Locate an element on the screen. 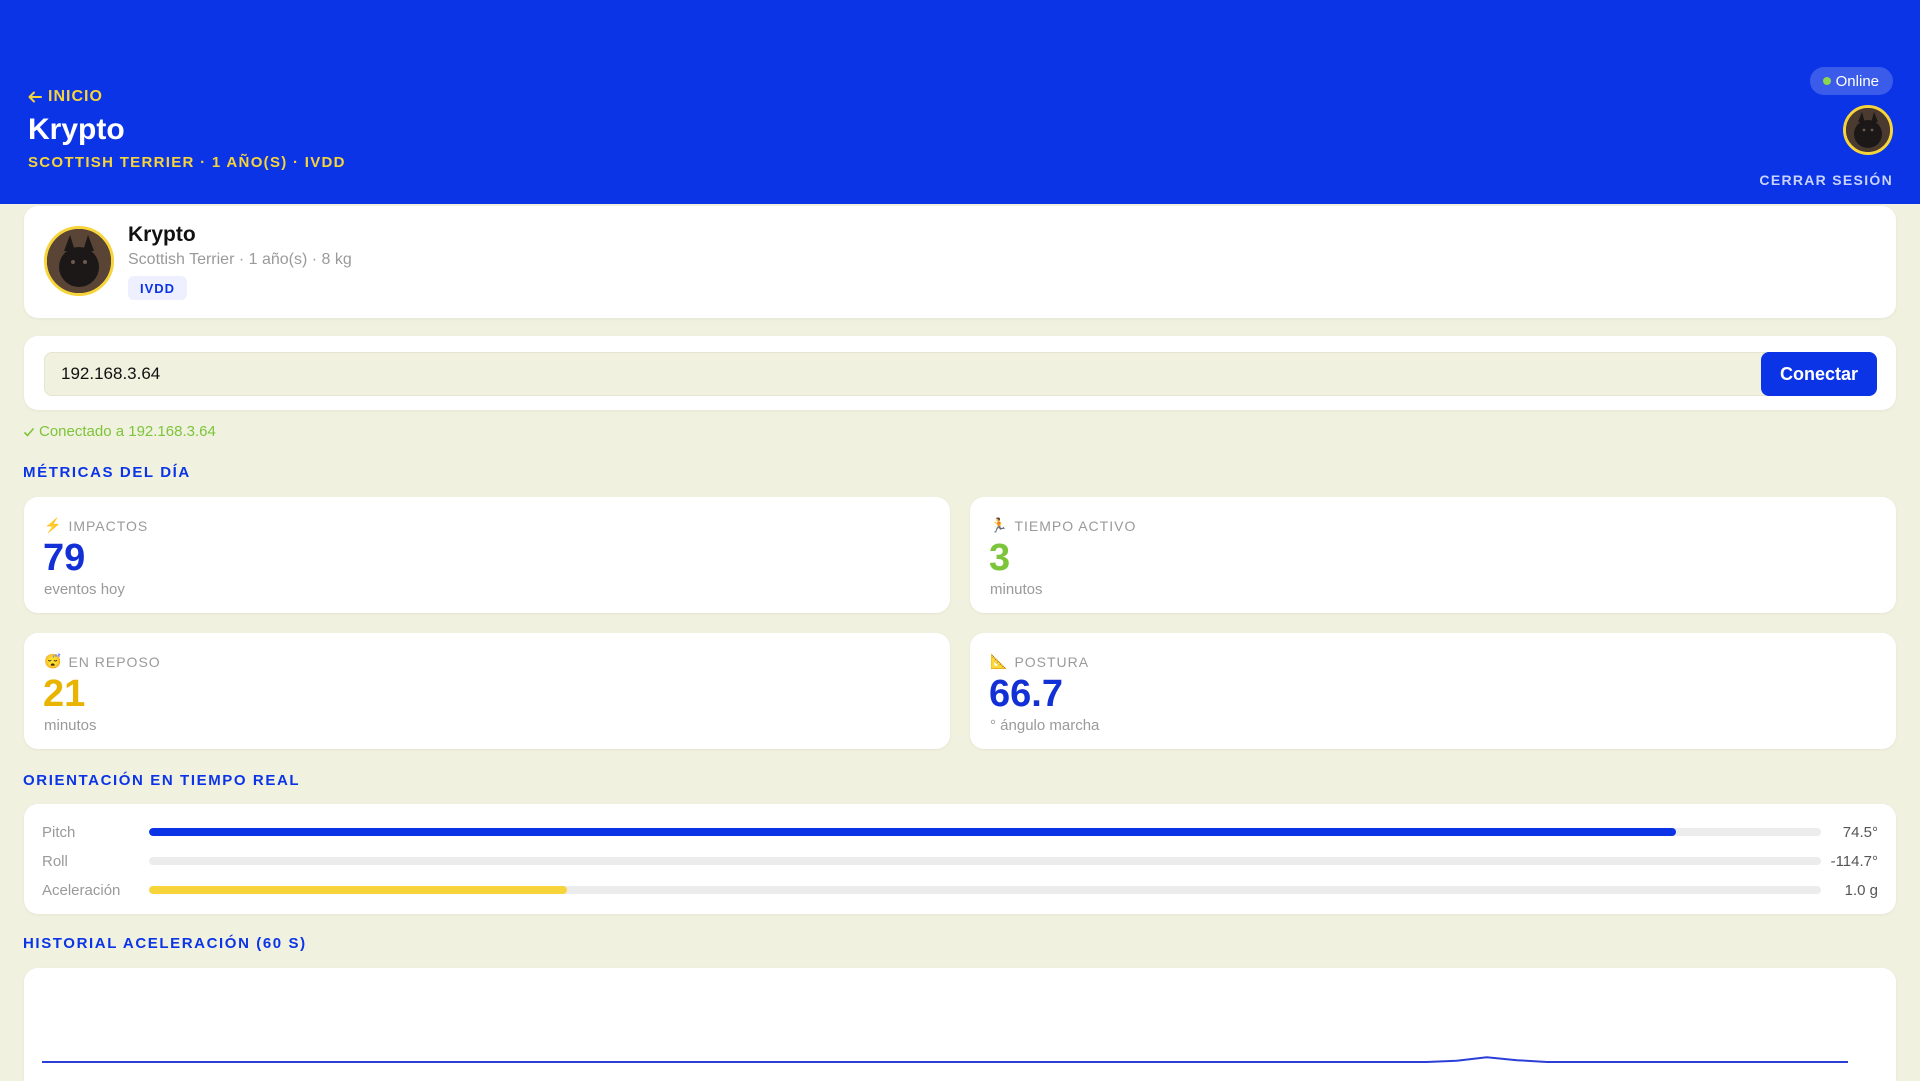 Image resolution: width=1920 pixels, height=1081 pixels. back-link: INICIO is located at coordinates (65, 97).